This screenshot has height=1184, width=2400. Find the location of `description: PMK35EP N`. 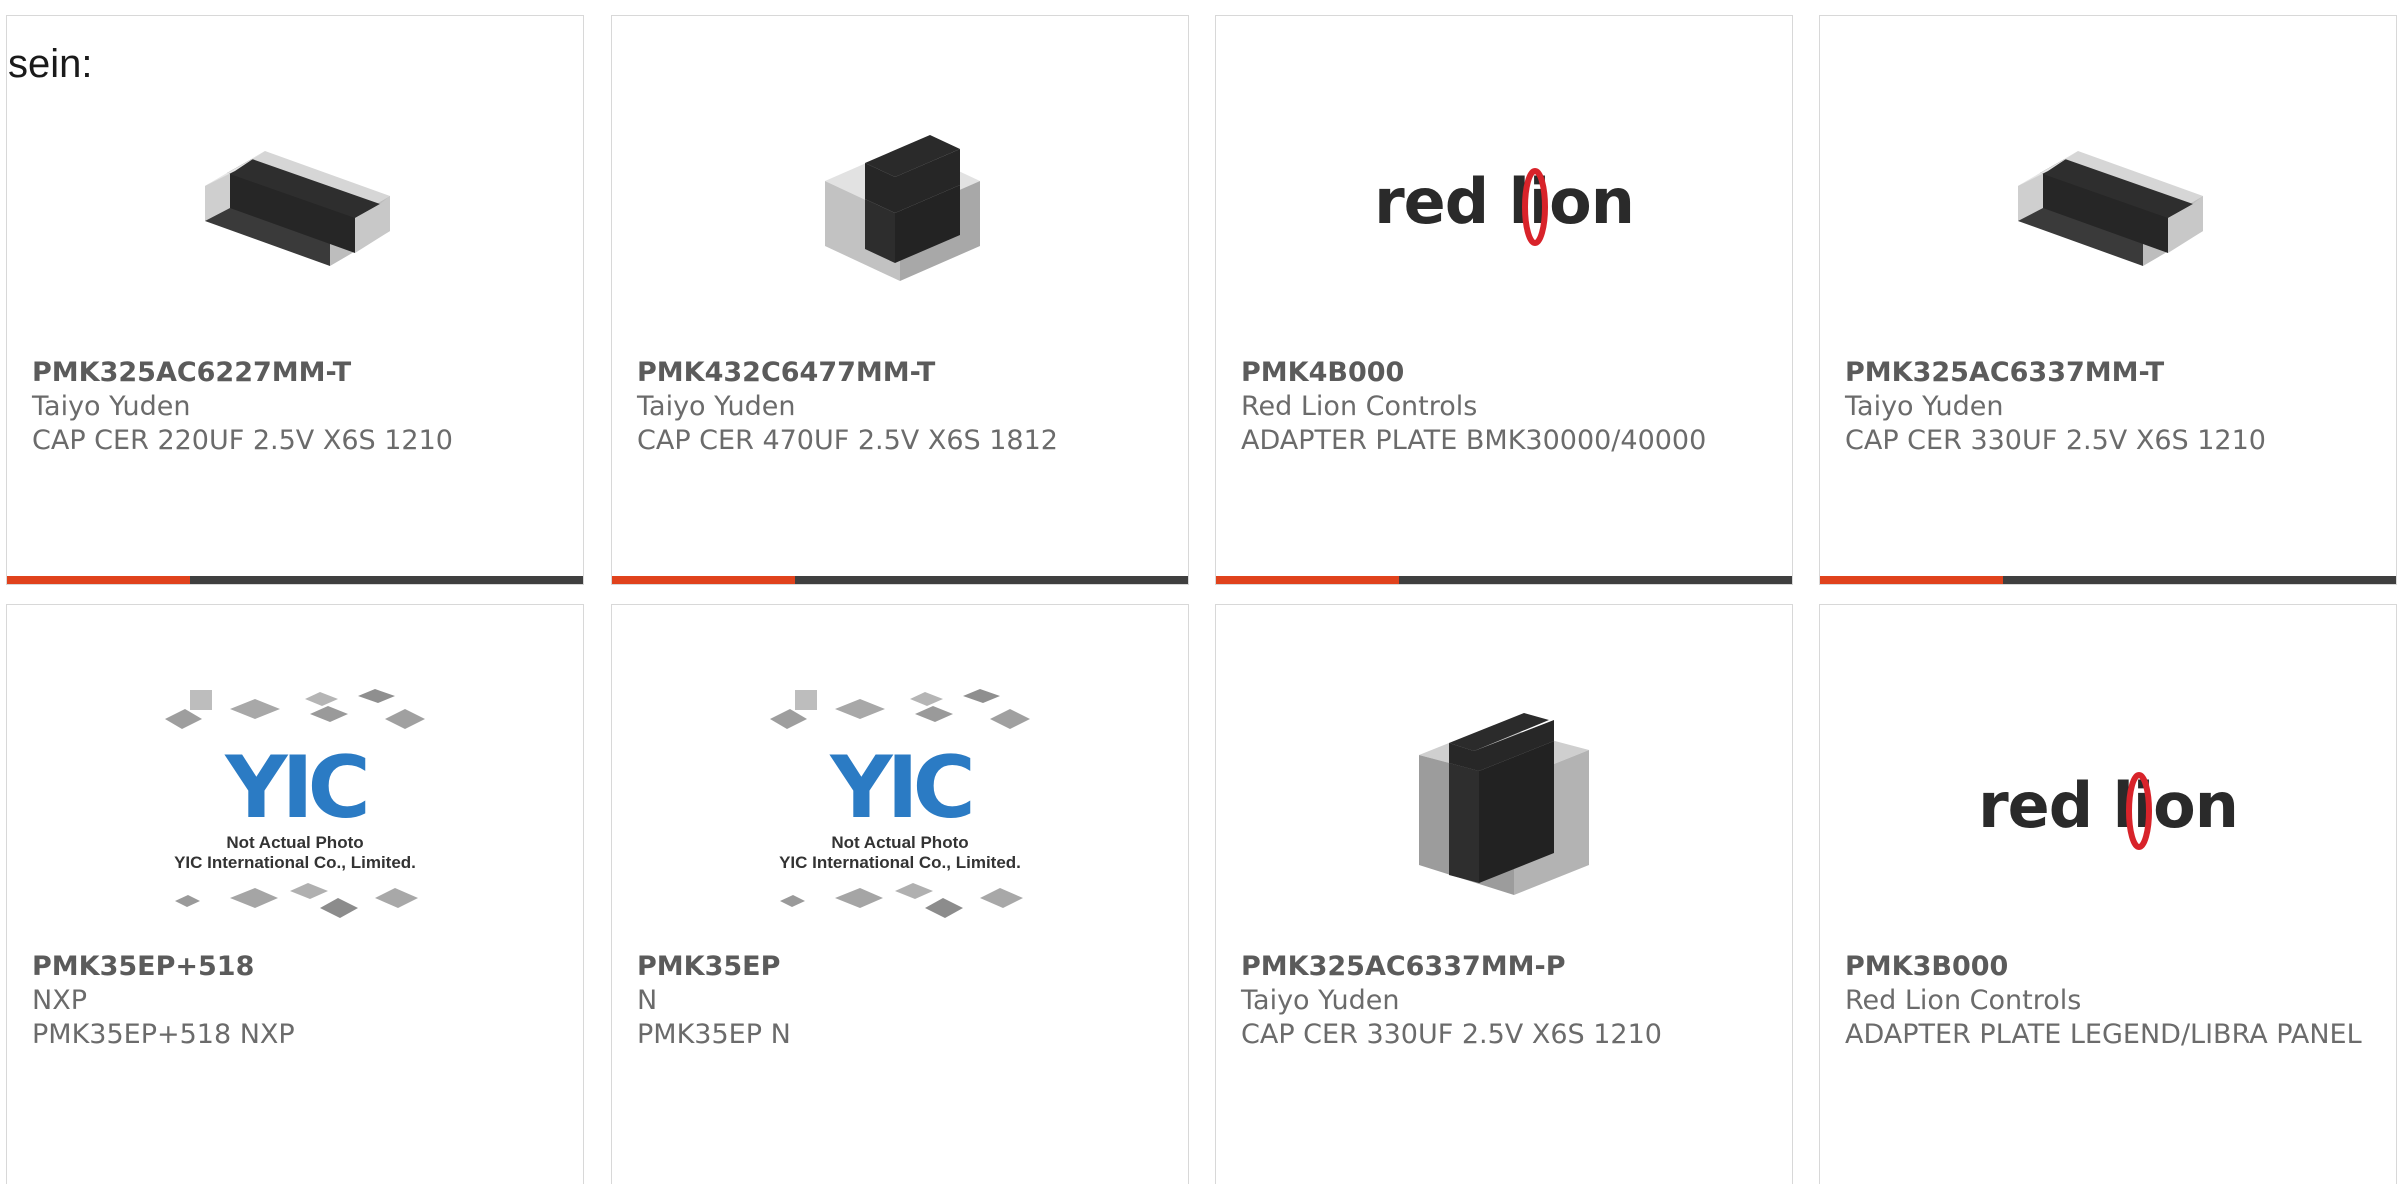

description: PMK35EP N is located at coordinates (714, 1034).